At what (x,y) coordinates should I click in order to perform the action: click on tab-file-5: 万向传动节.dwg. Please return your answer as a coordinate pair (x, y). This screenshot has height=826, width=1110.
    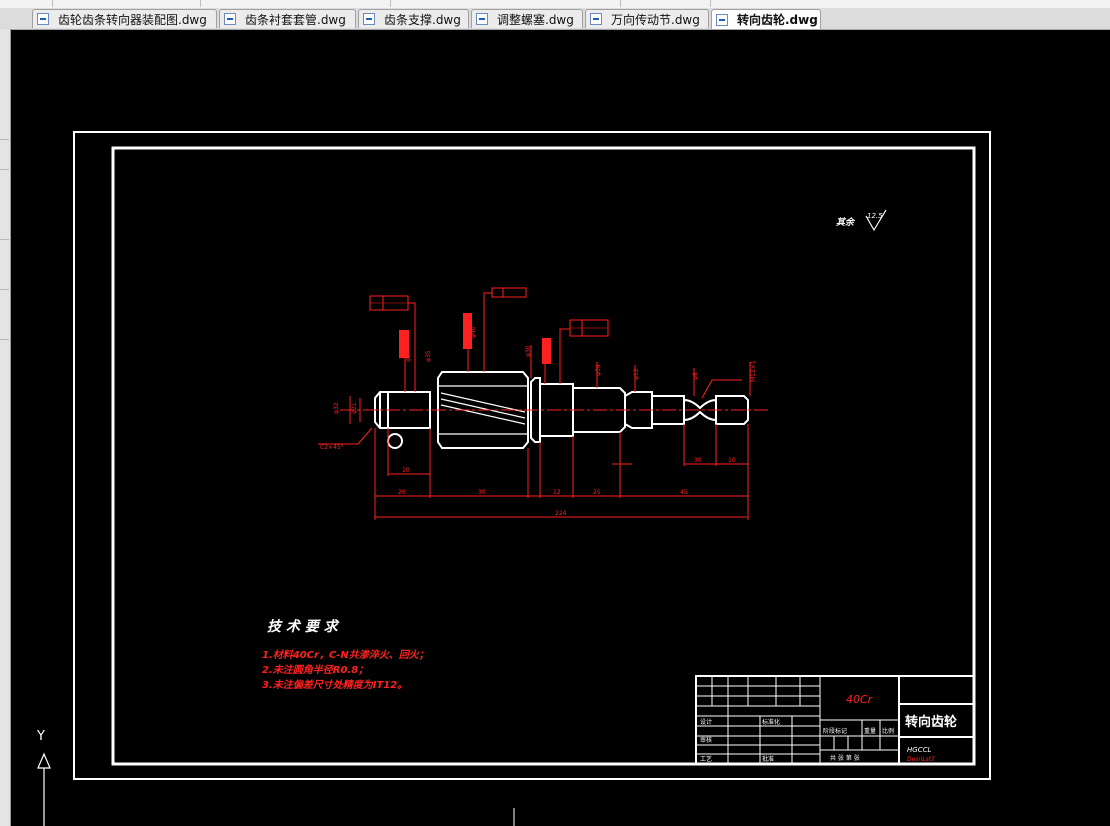
    Looking at the image, I should click on (647, 18).